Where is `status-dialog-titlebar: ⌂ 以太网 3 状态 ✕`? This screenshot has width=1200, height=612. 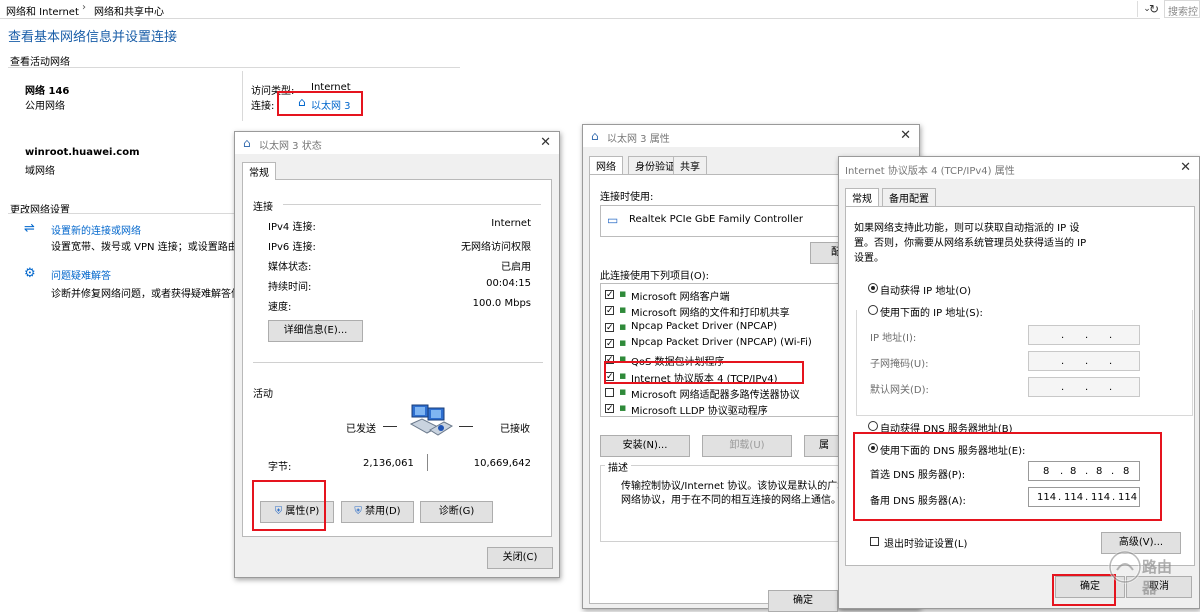
status-dialog-titlebar: ⌂ 以太网 3 状态 ✕ is located at coordinates (397, 143).